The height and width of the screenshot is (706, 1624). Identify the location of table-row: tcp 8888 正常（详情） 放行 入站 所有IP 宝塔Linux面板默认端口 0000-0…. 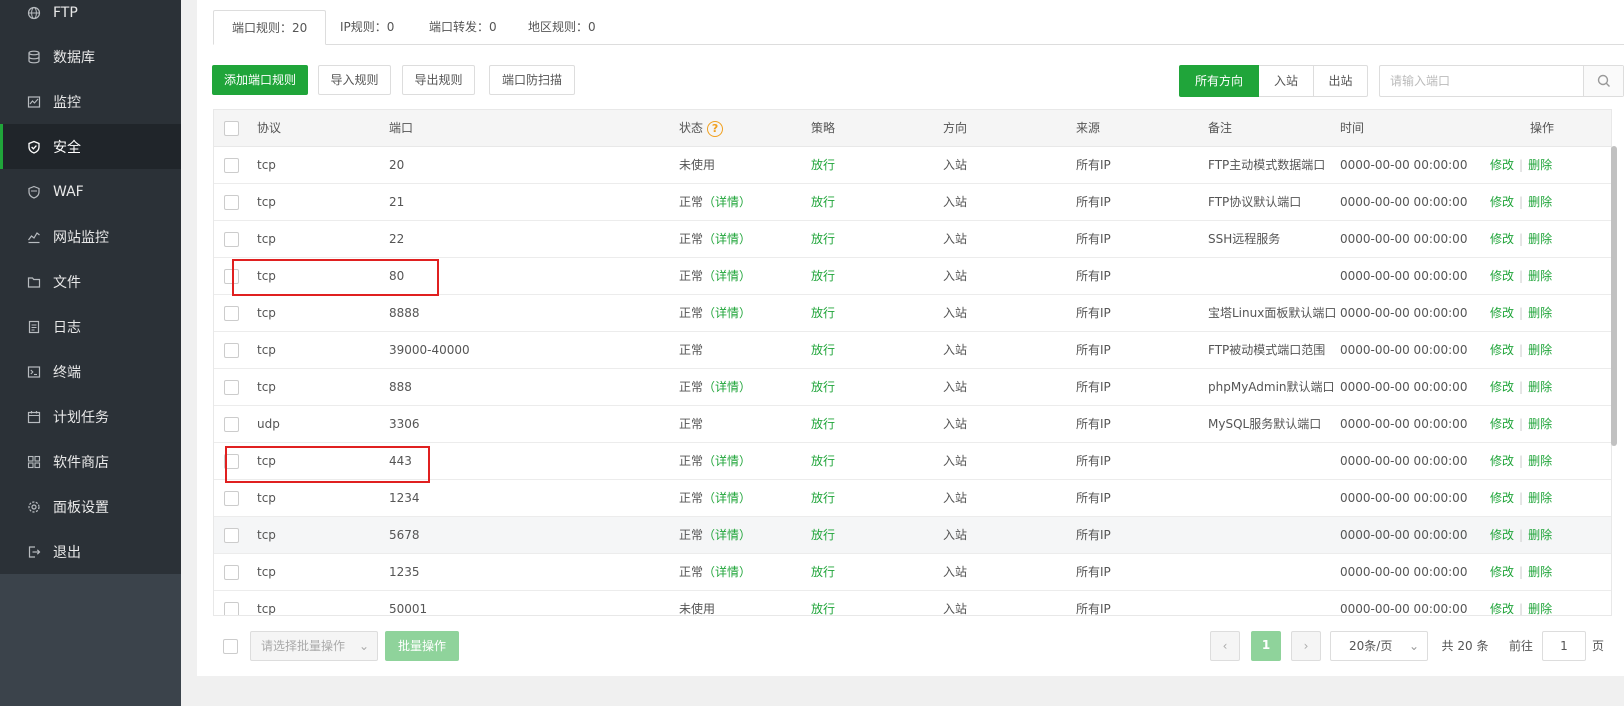
(912, 313).